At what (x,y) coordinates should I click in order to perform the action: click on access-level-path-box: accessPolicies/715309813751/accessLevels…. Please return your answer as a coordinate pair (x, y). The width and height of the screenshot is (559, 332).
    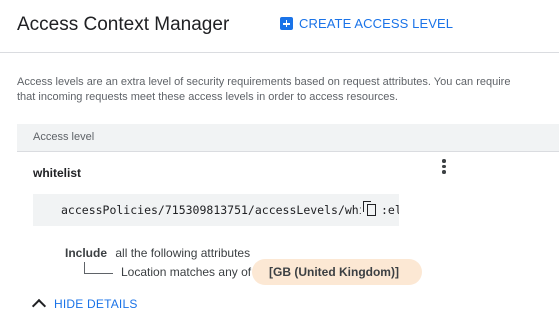
    Looking at the image, I should click on (216, 210).